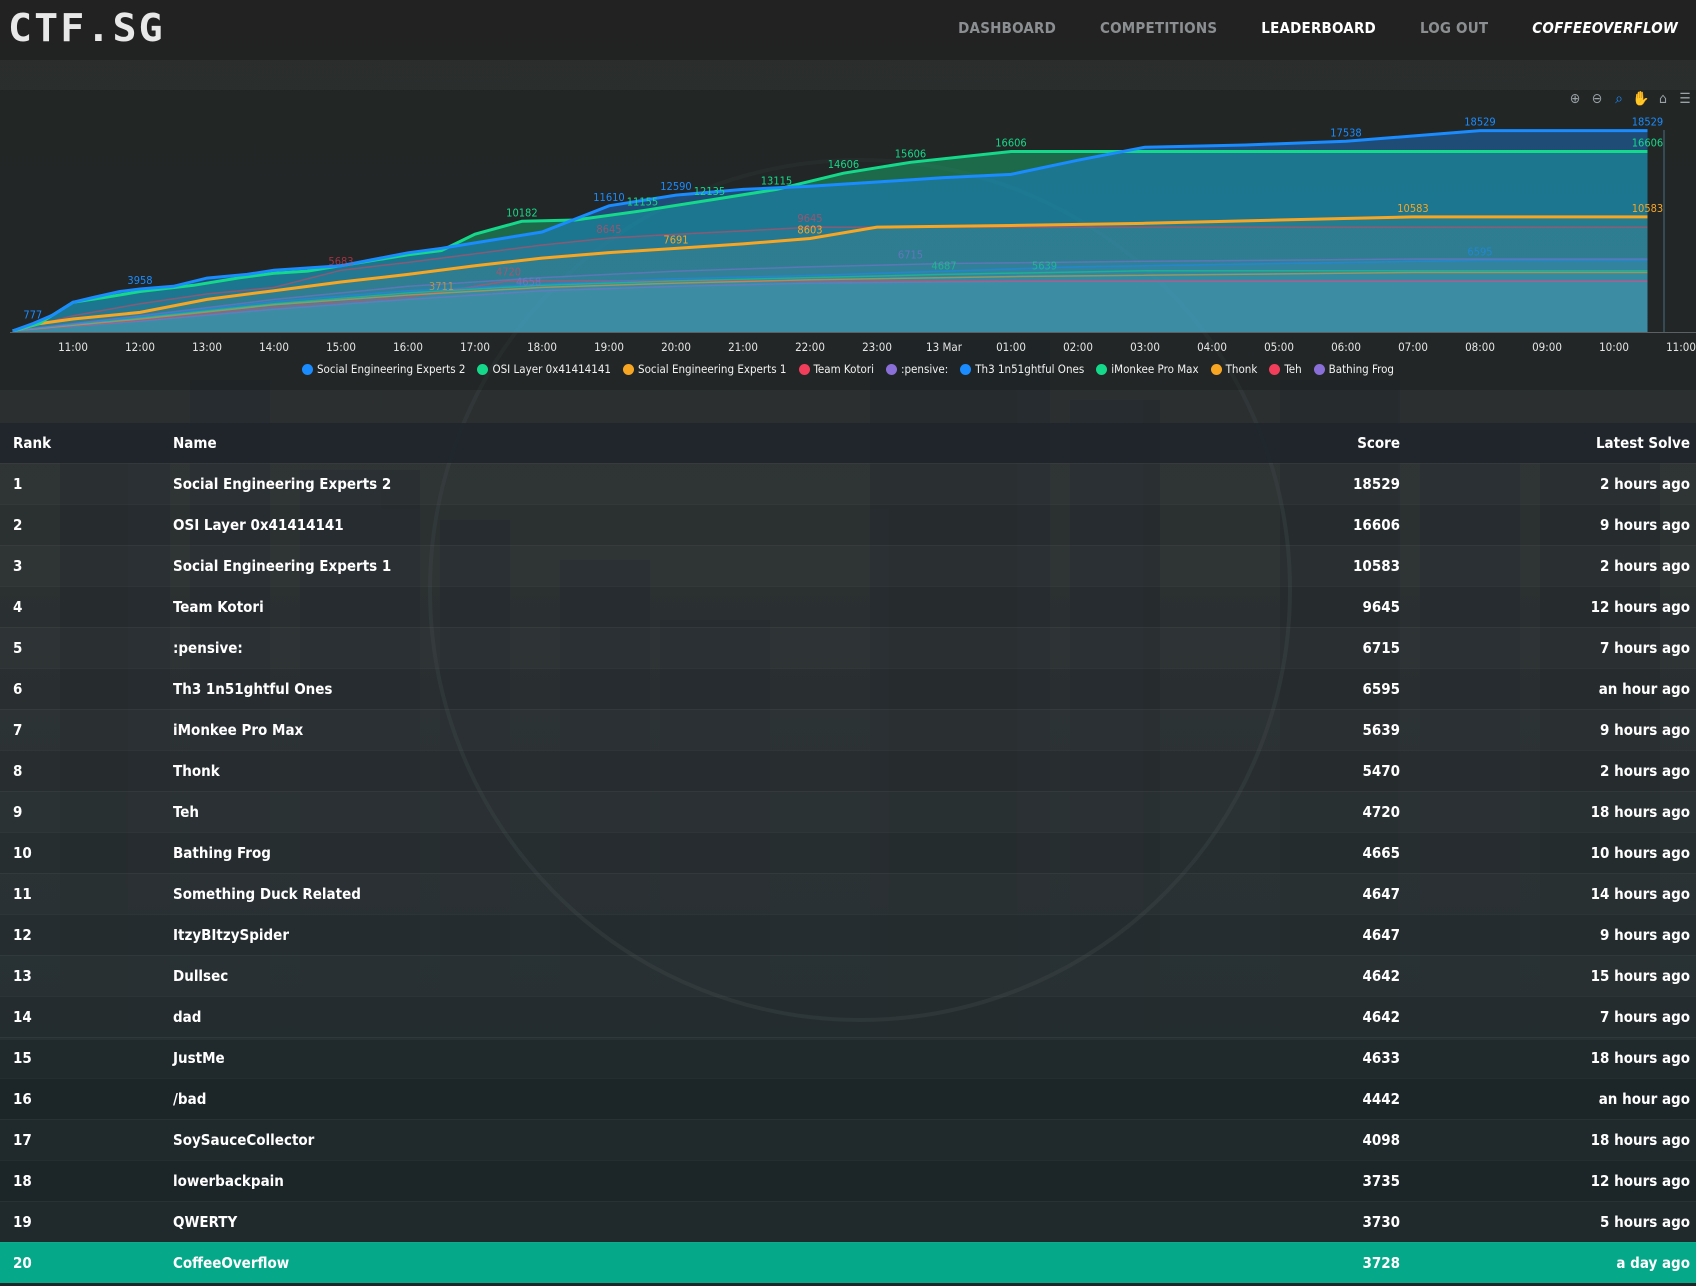 The width and height of the screenshot is (1696, 1286). What do you see at coordinates (1381, 1180) in the screenshot?
I see `cell-score: 3735` at bounding box center [1381, 1180].